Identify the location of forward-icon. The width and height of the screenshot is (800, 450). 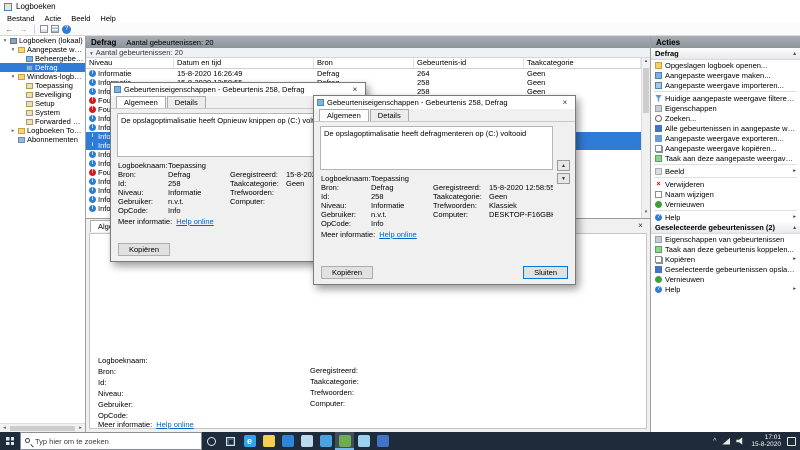
(23, 29).